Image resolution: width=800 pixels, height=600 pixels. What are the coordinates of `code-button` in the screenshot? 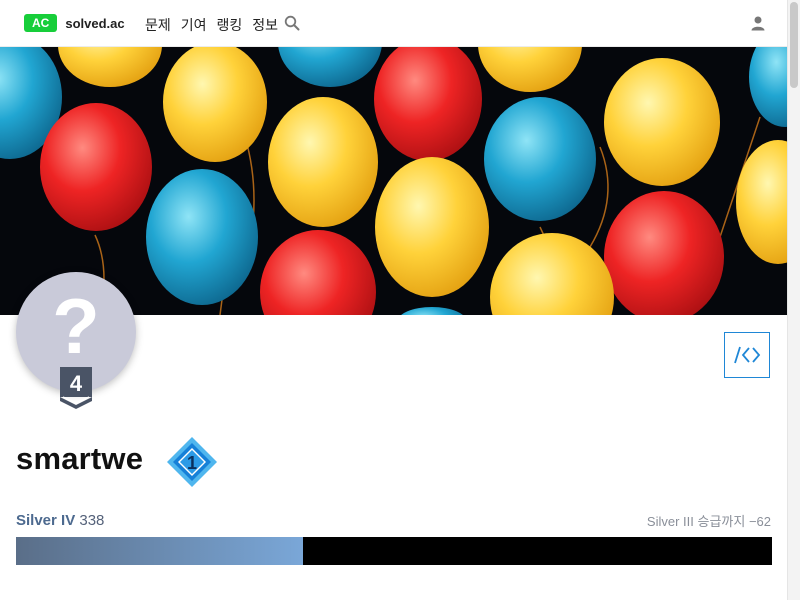 It's located at (747, 355).